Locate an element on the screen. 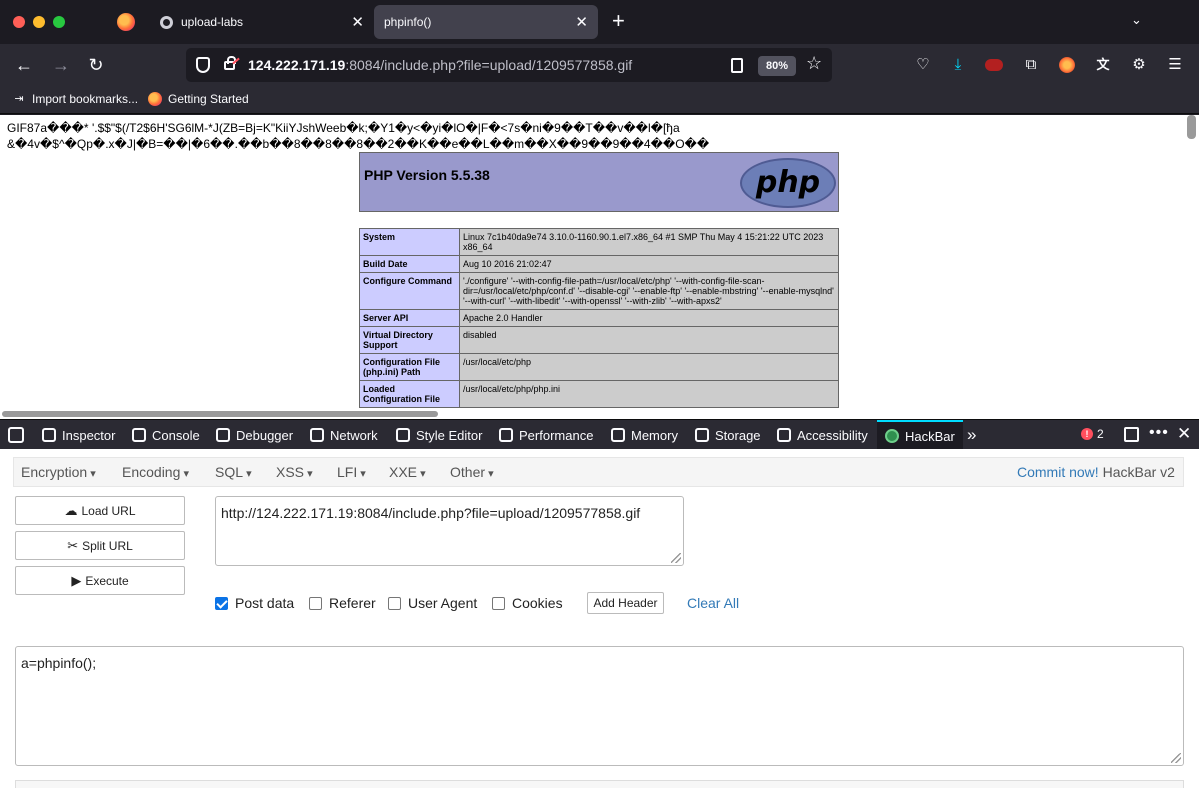 This screenshot has height=788, width=1199. pocket-icon: ♡ is located at coordinates (923, 65).